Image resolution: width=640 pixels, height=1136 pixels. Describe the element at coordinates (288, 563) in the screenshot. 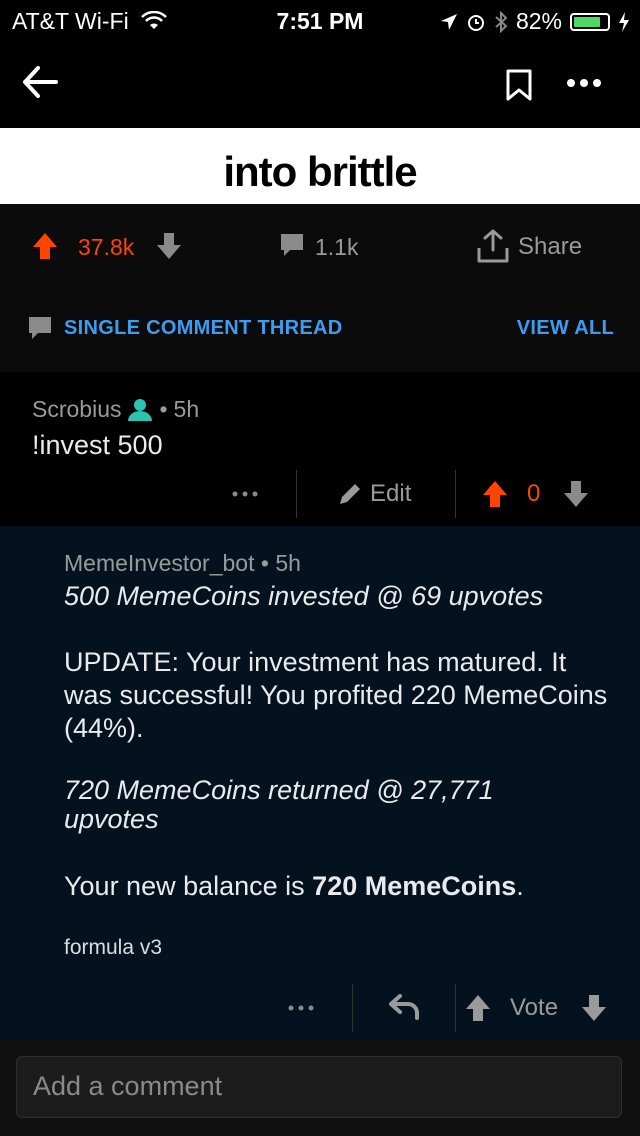

I see `bot-comment-age: 5h` at that location.